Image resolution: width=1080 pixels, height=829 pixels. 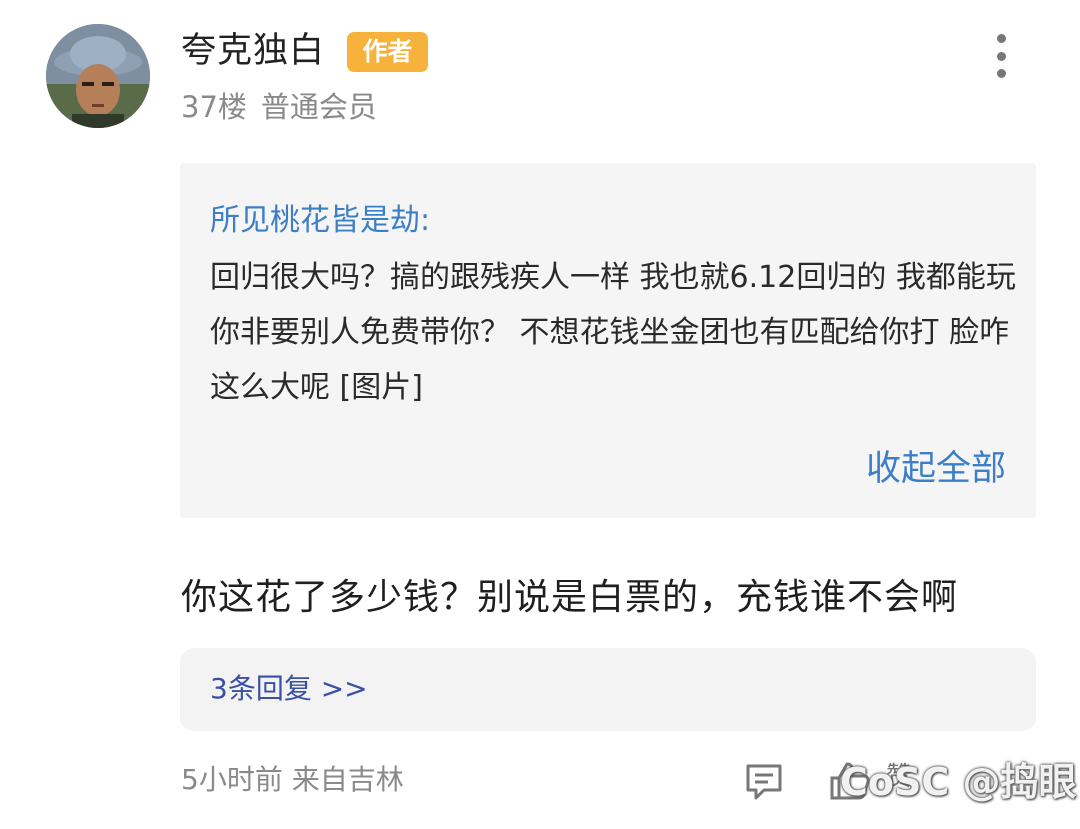 What do you see at coordinates (608, 689) in the screenshot?
I see `replies-panel: 3条回复 >>` at bounding box center [608, 689].